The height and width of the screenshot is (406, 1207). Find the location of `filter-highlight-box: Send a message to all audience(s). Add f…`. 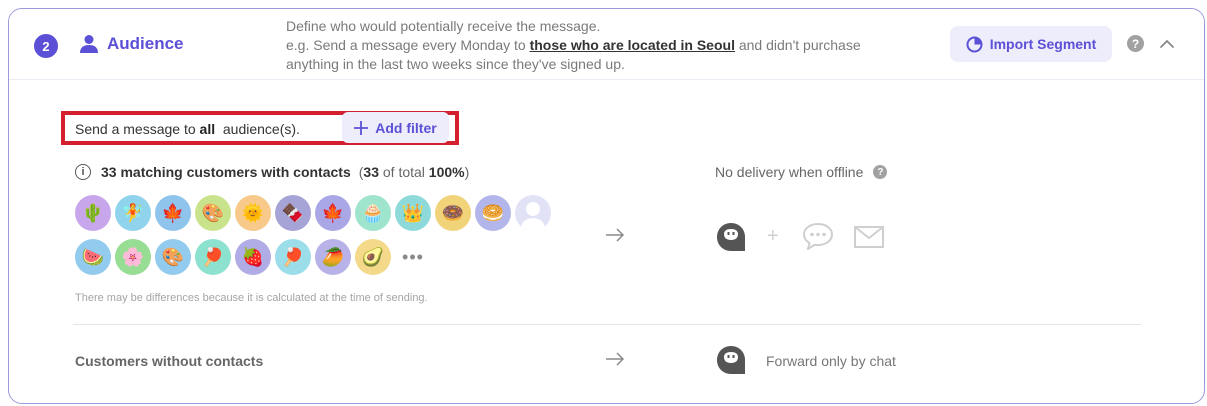

filter-highlight-box: Send a message to all audience(s). Add f… is located at coordinates (260, 128).